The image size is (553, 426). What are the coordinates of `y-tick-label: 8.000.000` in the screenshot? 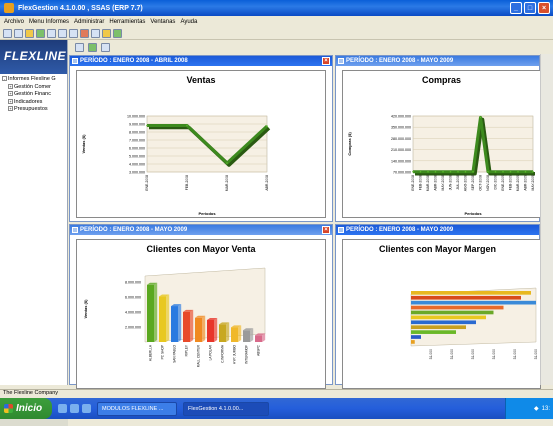 It's located at (137, 133).